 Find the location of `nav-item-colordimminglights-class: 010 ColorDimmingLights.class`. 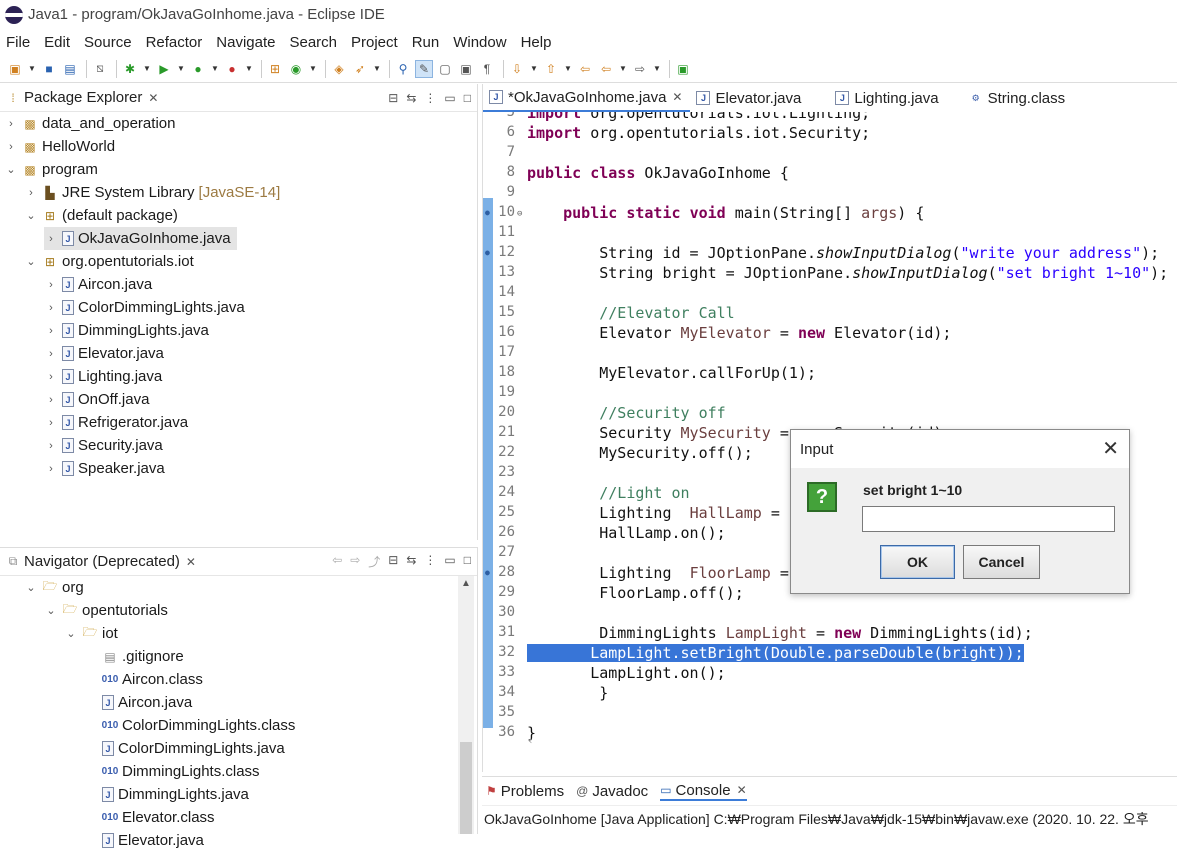

nav-item-colordimminglights-class: 010 ColorDimmingLights.class is located at coordinates (197, 725).